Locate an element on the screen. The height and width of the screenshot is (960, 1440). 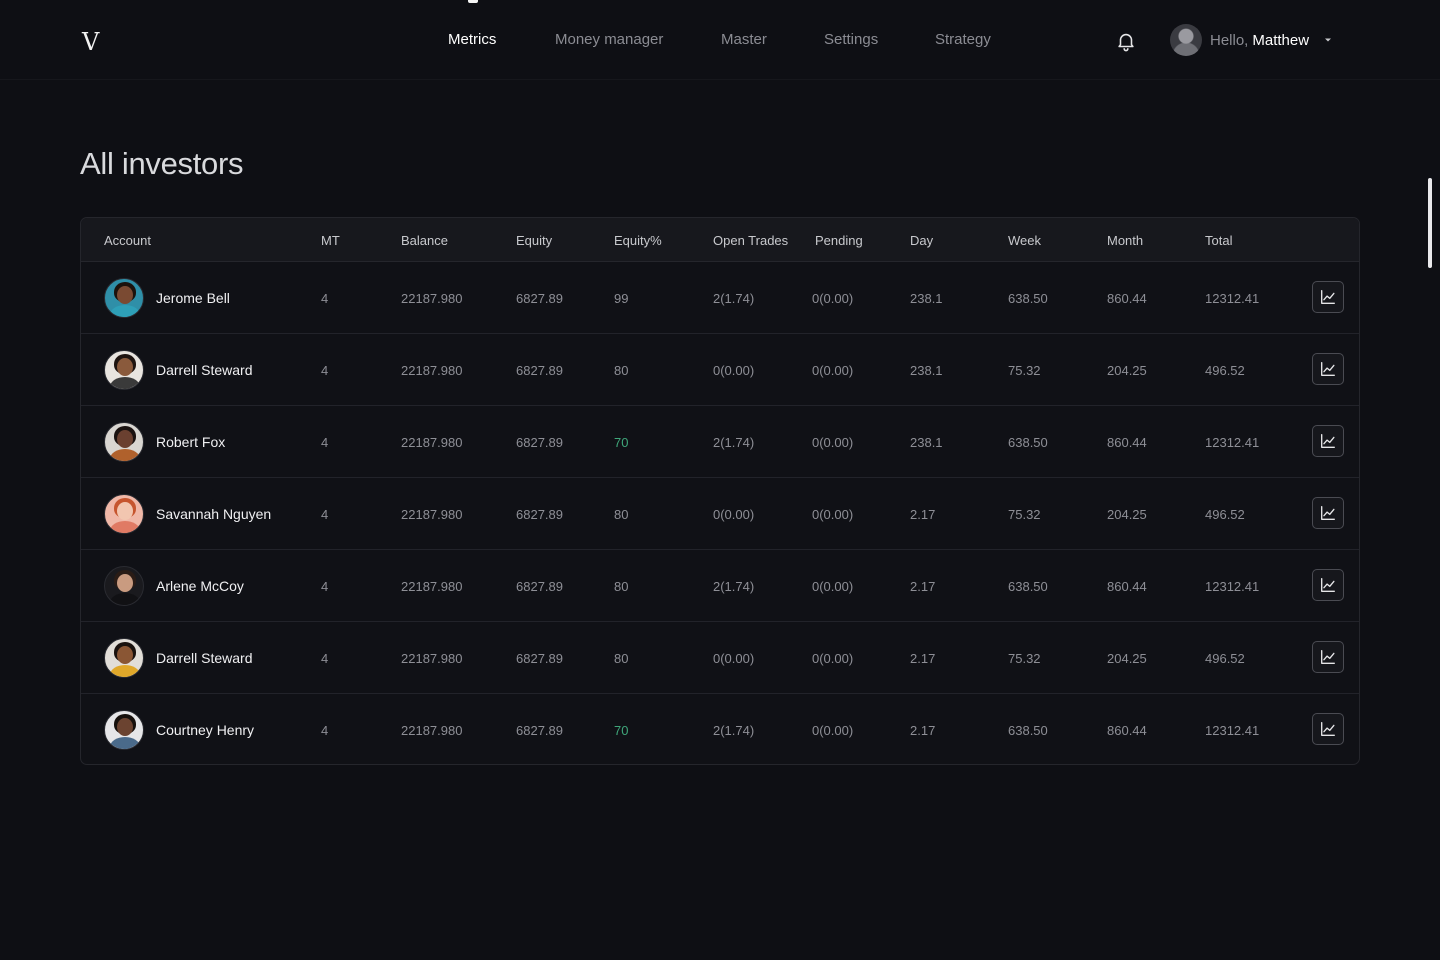
nav-item-money-manager: Money manager is located at coordinates (609, 39).